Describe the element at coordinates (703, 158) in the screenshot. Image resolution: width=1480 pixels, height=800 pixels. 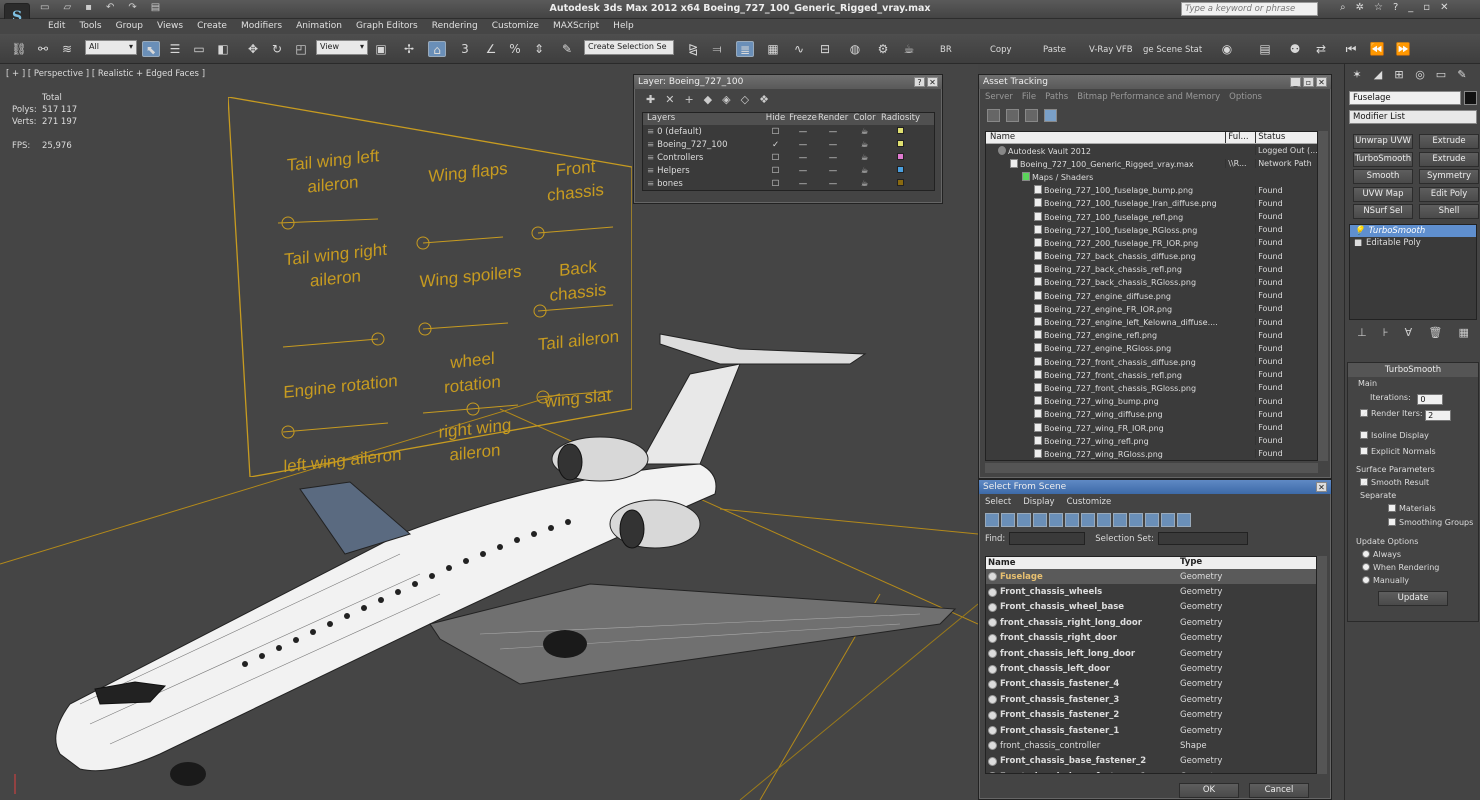
I see `layer-name: ≡ Controllers` at that location.